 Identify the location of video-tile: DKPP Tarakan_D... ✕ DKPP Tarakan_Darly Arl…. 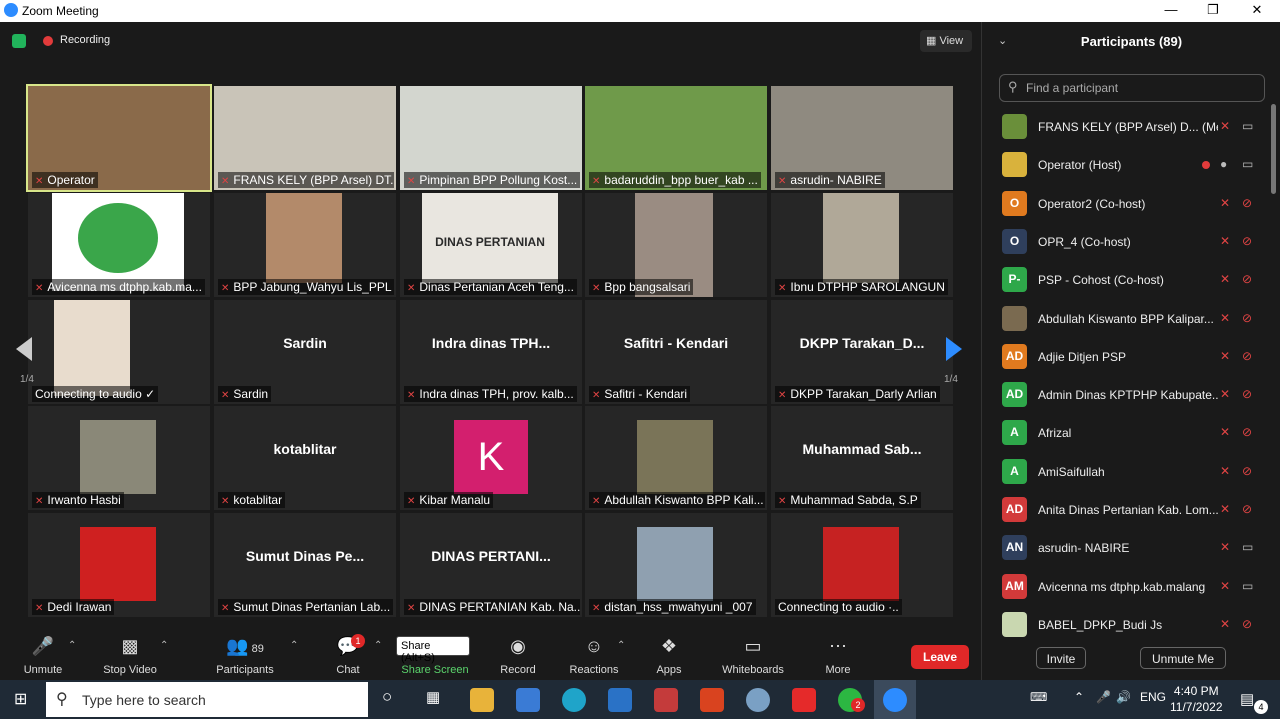
(862, 352).